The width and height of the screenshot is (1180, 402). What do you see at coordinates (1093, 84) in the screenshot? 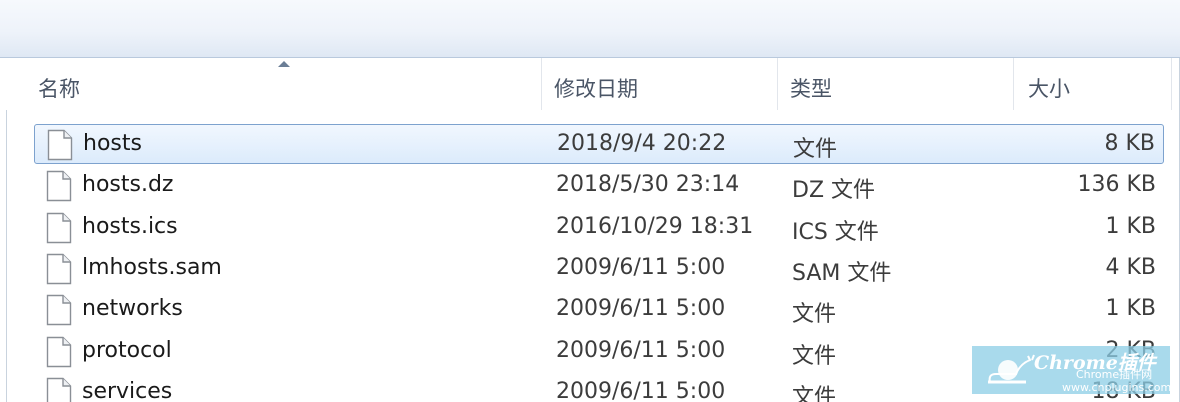
I see `column-header-size: 大小` at bounding box center [1093, 84].